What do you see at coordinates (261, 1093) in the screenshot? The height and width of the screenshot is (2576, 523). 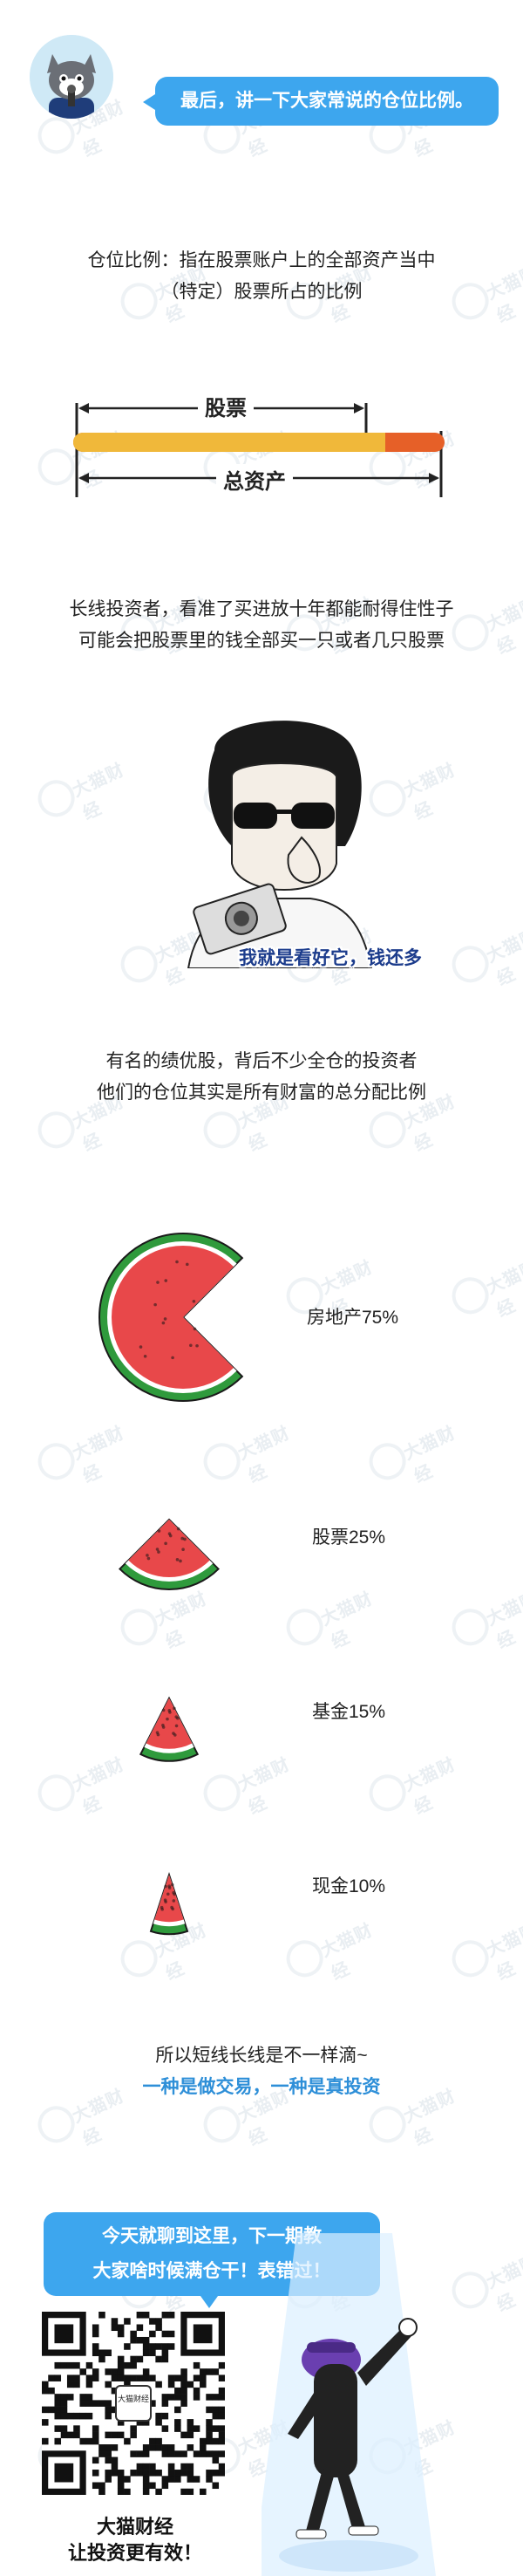 I see `blue-chip-line-2: 他们的仓位其实是所有财富的总分配比例` at bounding box center [261, 1093].